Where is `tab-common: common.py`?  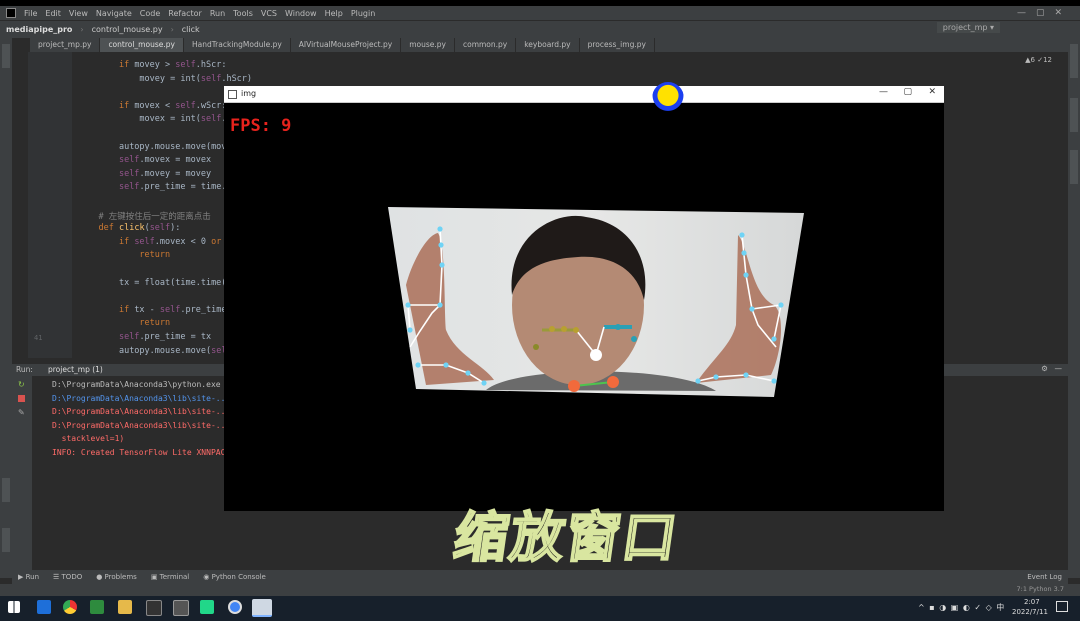
tab-common: common.py is located at coordinates (486, 45).